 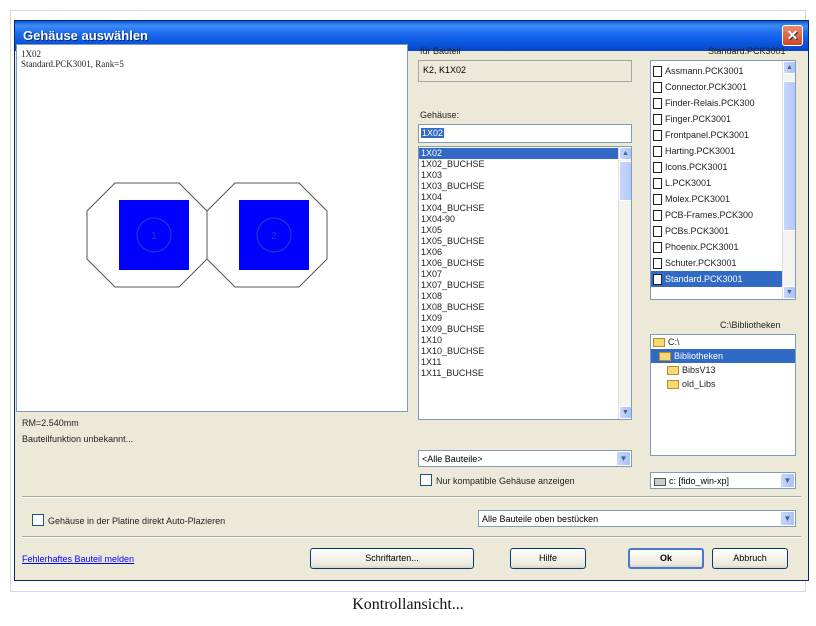 I want to click on list-item: 1X04-90, so click(x=525, y=219).